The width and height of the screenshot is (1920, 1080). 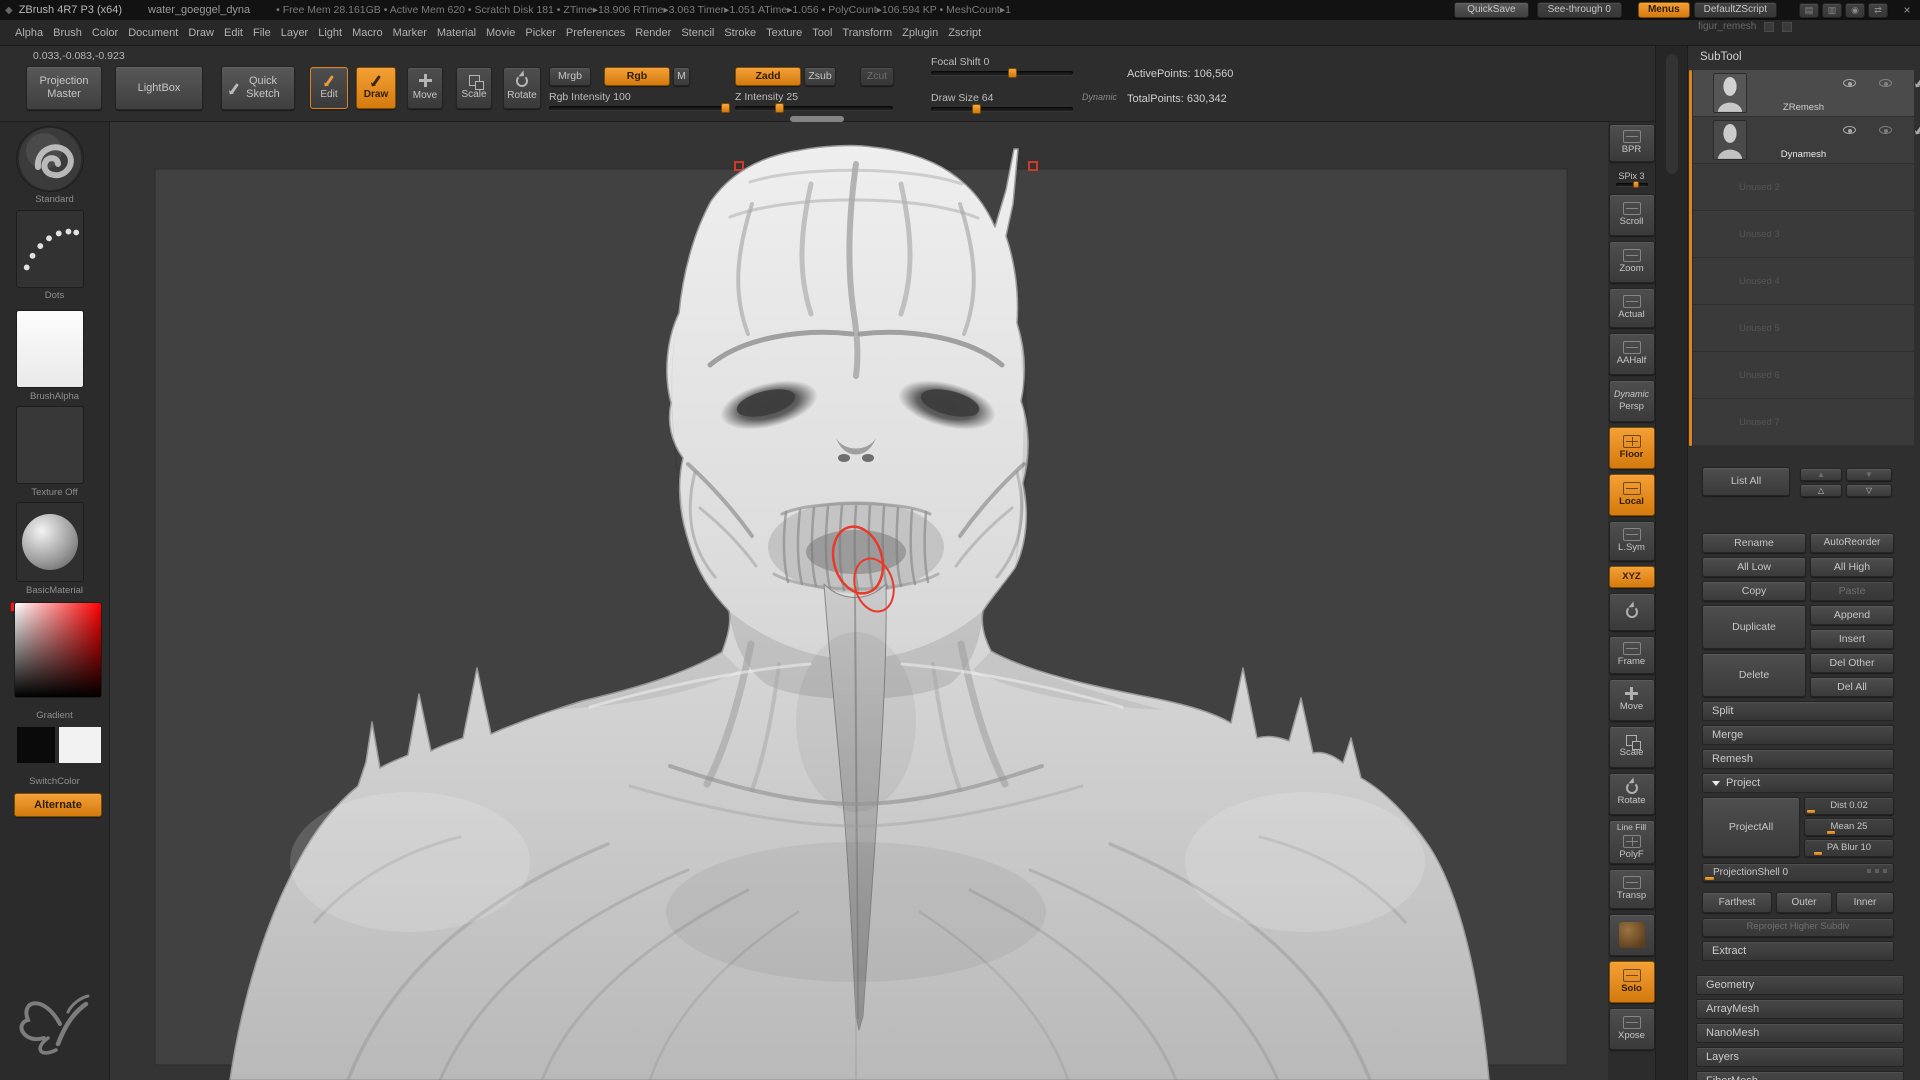 I want to click on z-intensity-slider: Z Intensity 25, so click(x=814, y=102).